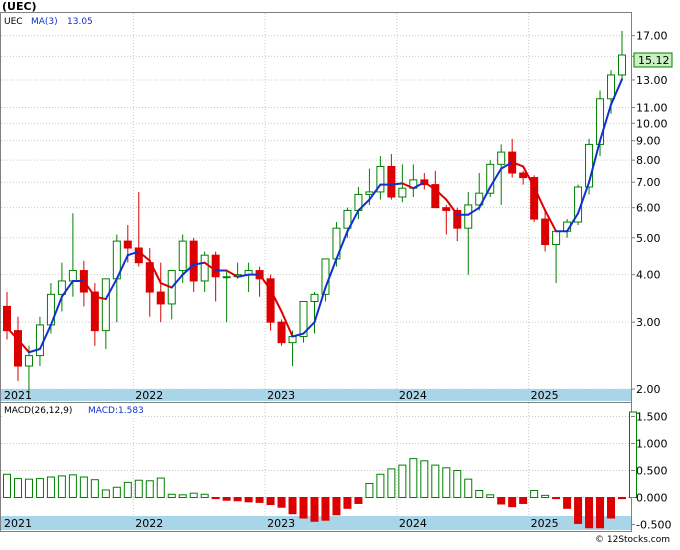 The height and width of the screenshot is (550, 680). I want to click on legend-ma-label: MA(3), so click(44, 22).